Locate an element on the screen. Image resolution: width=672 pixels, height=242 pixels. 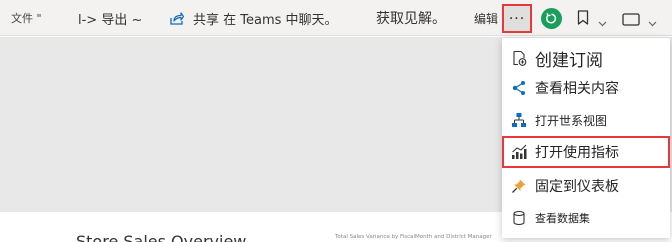
share-label: 共享 在 Teams 中聊天。 is located at coordinates (265, 20).